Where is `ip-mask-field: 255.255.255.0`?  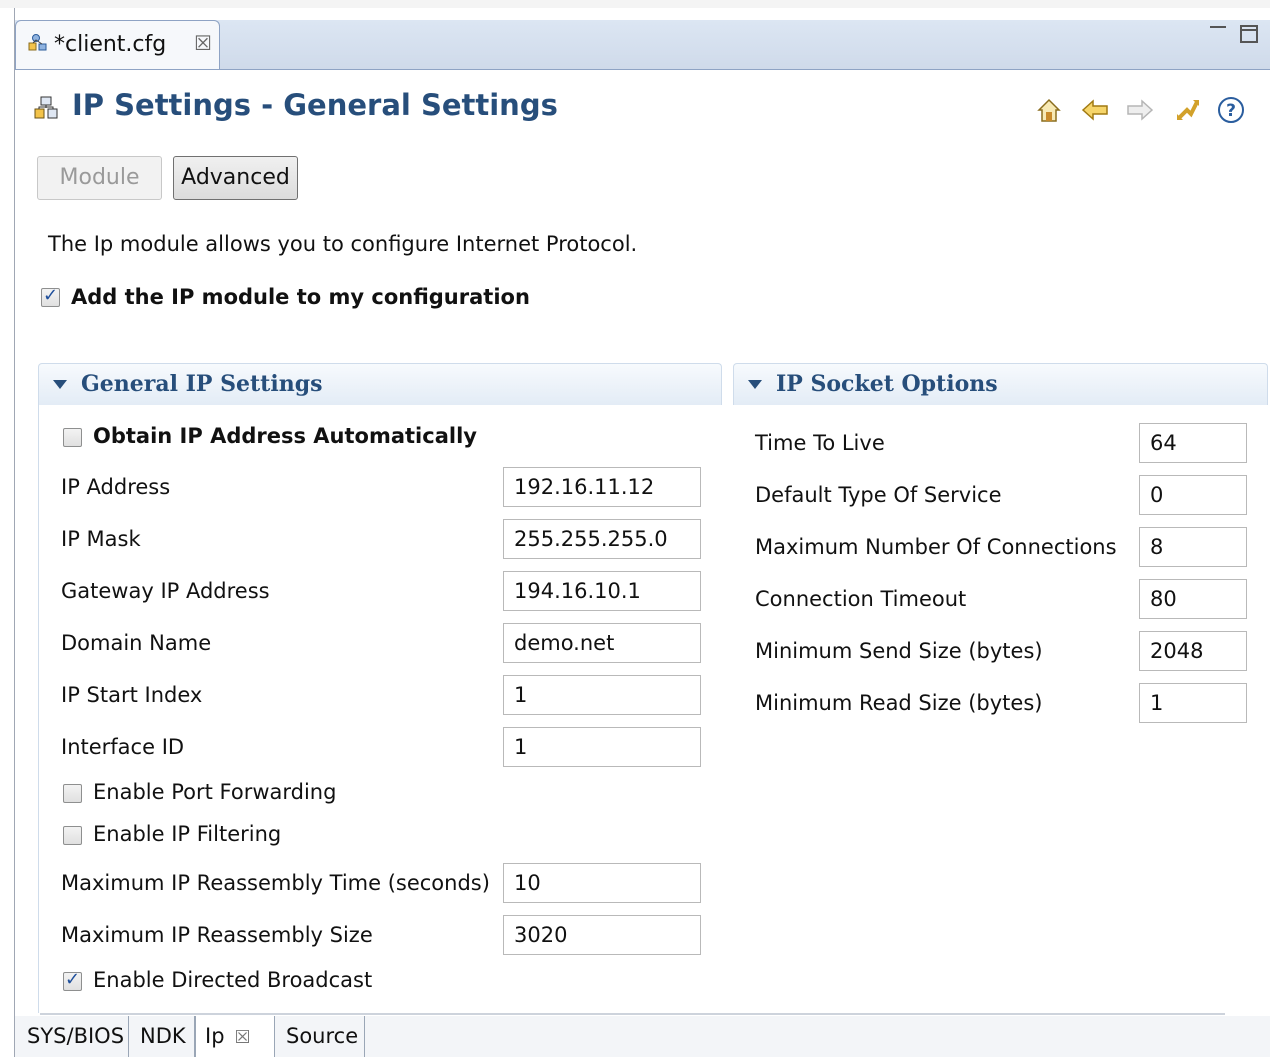
ip-mask-field: 255.255.255.0 is located at coordinates (602, 539).